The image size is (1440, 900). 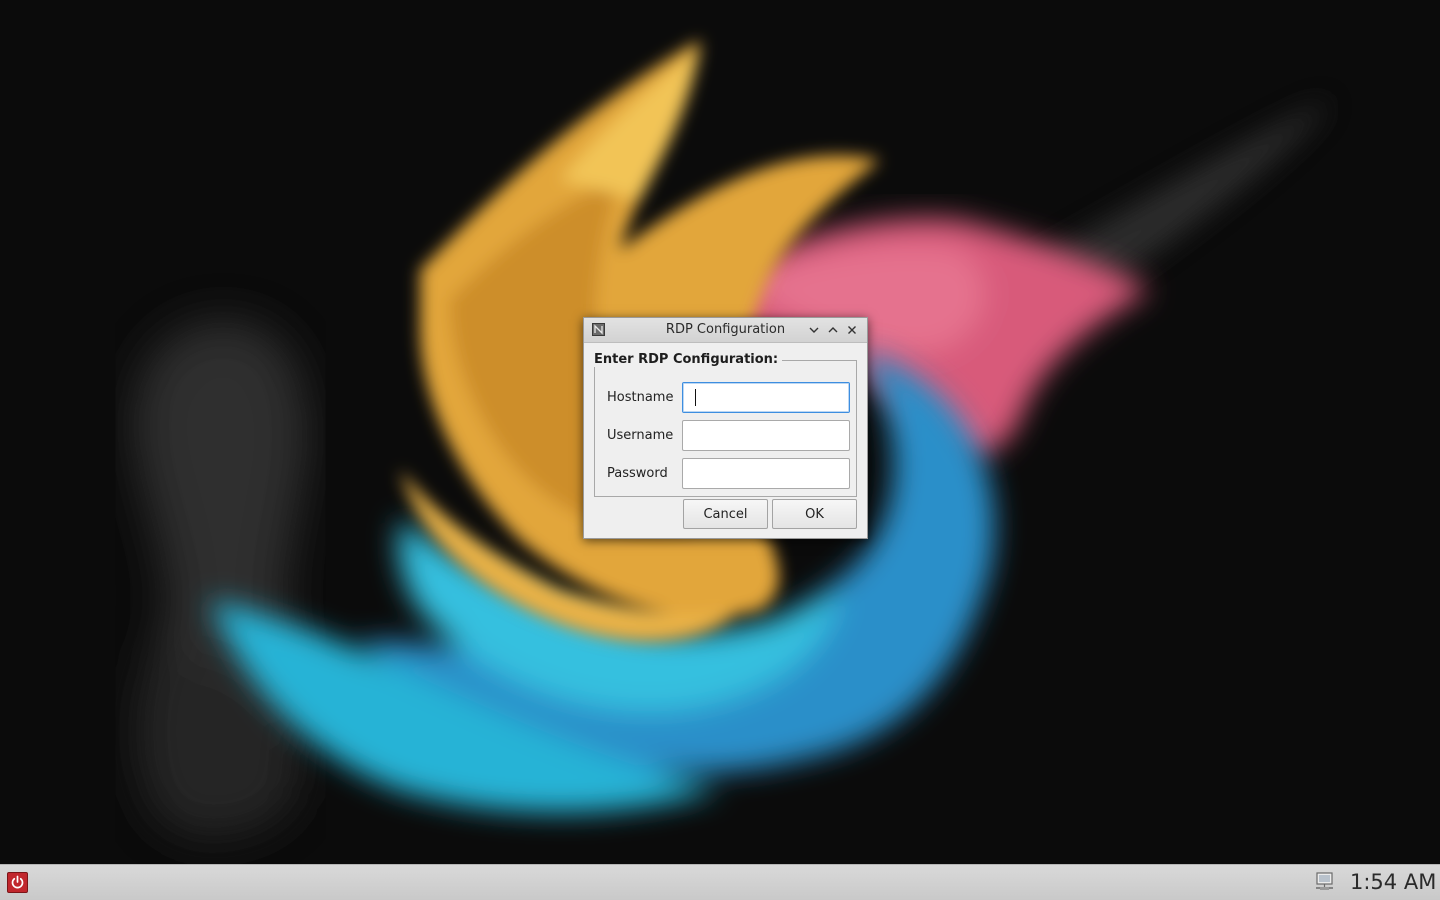 I want to click on chevron-down-icon, so click(x=814, y=330).